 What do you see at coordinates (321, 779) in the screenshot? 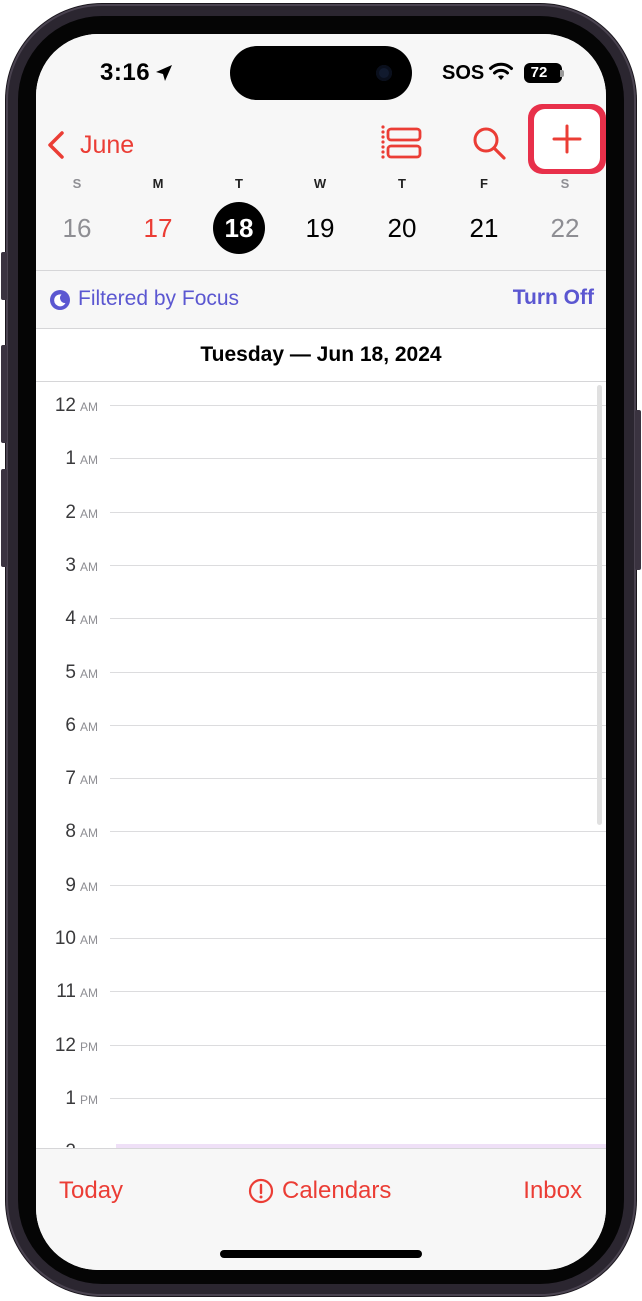
I see `hour-row: 7 AM` at bounding box center [321, 779].